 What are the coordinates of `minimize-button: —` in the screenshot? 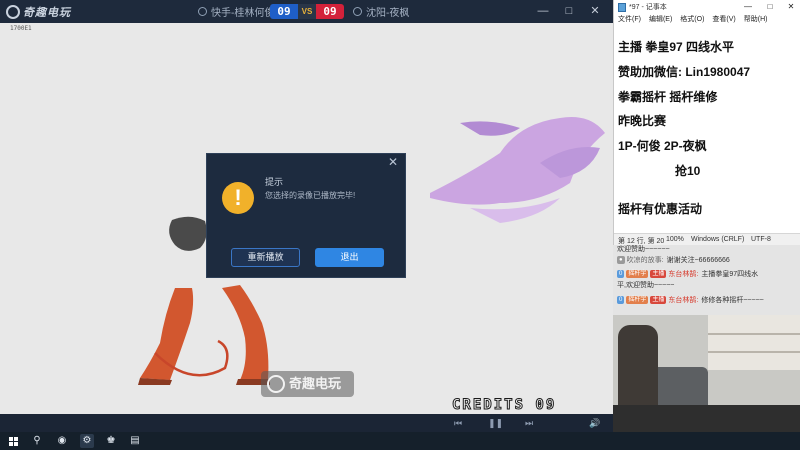 It's located at (543, 11).